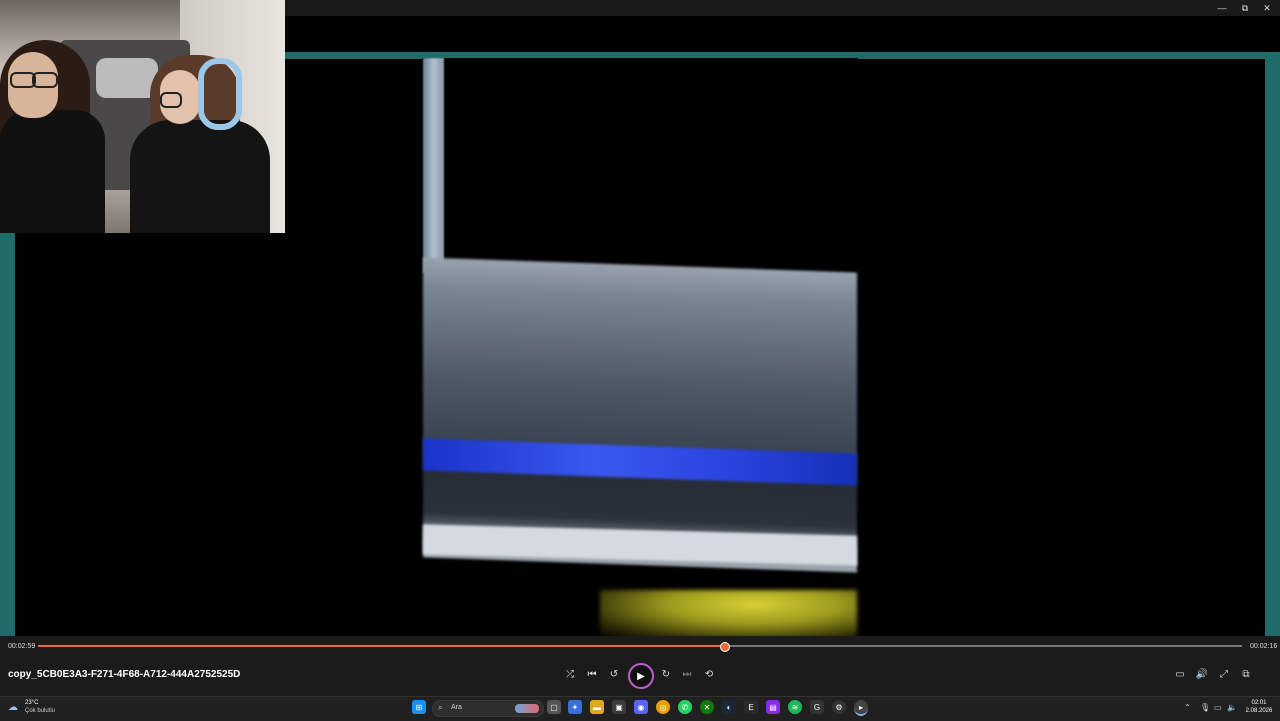 The height and width of the screenshot is (721, 1280). What do you see at coordinates (22, 646) in the screenshot?
I see `current-time: 00:02:59` at bounding box center [22, 646].